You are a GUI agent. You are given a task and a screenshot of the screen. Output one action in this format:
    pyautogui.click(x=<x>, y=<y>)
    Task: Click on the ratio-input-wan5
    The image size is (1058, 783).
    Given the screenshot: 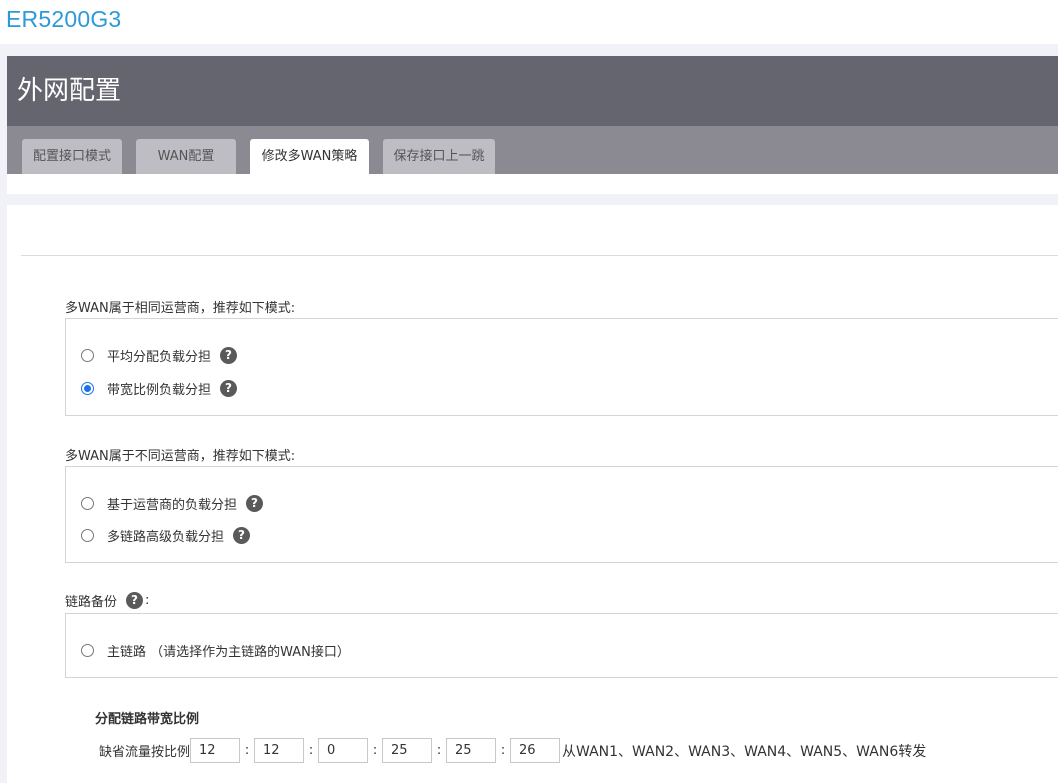 What is the action you would take?
    pyautogui.click(x=471, y=750)
    